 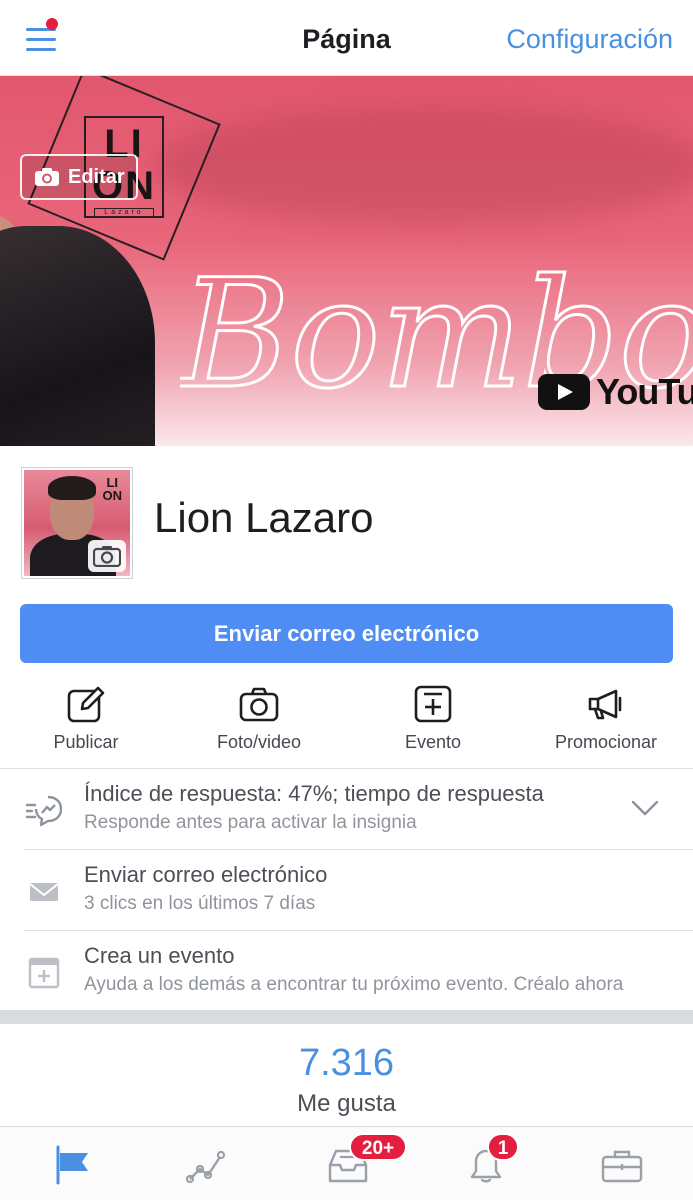 What do you see at coordinates (346, 633) in the screenshot?
I see `send-email-button: Enviar correo electrónico` at bounding box center [346, 633].